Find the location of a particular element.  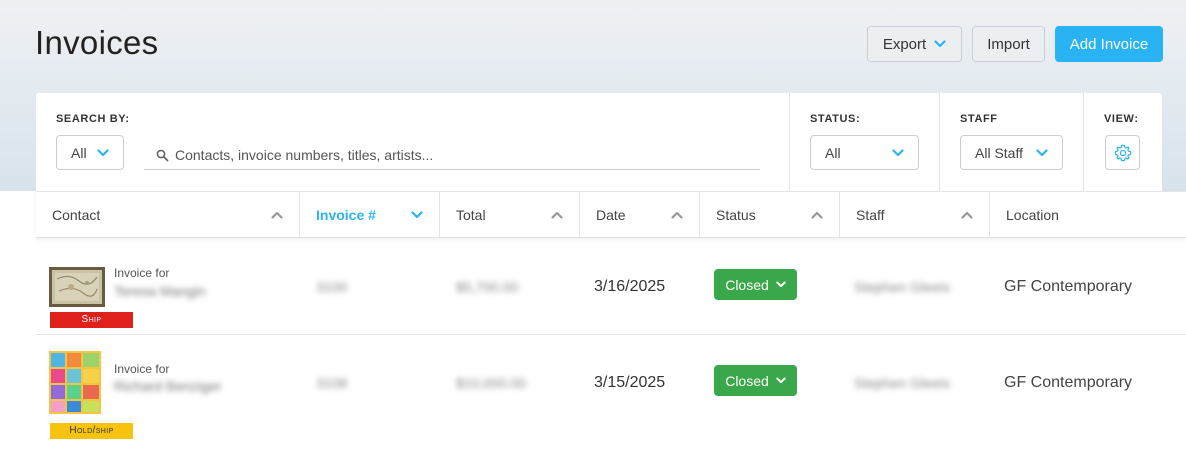

column-header-label: Date is located at coordinates (611, 215).